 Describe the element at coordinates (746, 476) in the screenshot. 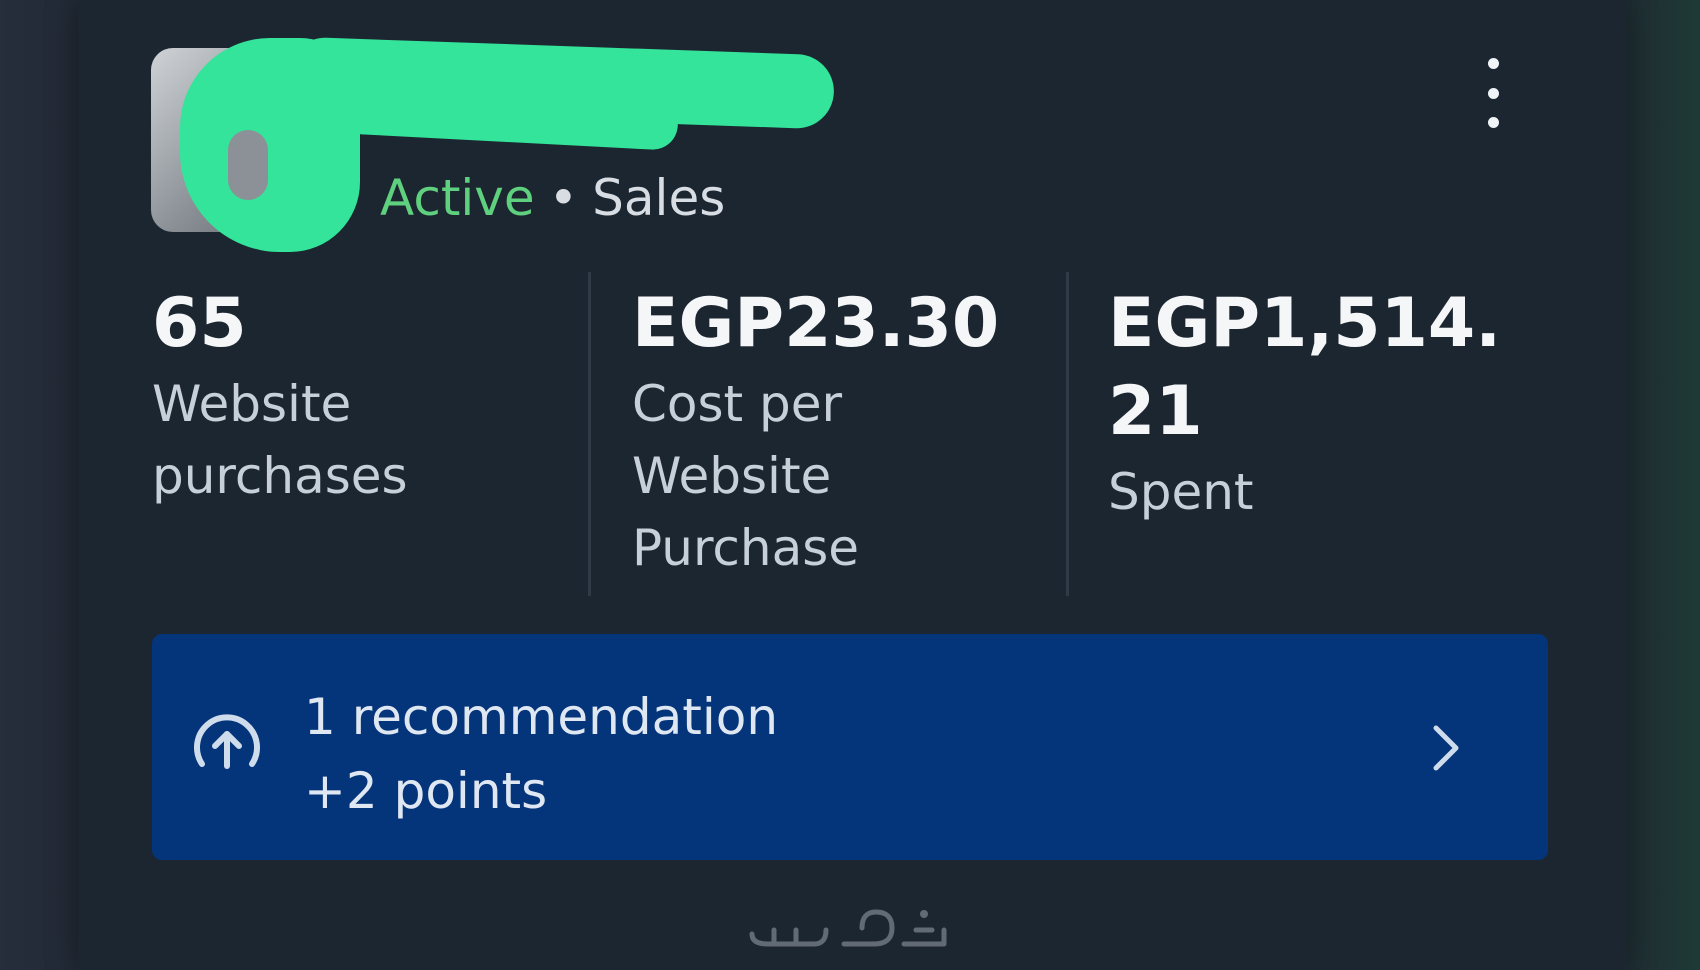

I see `metric-label: Cost per Website Purchase` at that location.